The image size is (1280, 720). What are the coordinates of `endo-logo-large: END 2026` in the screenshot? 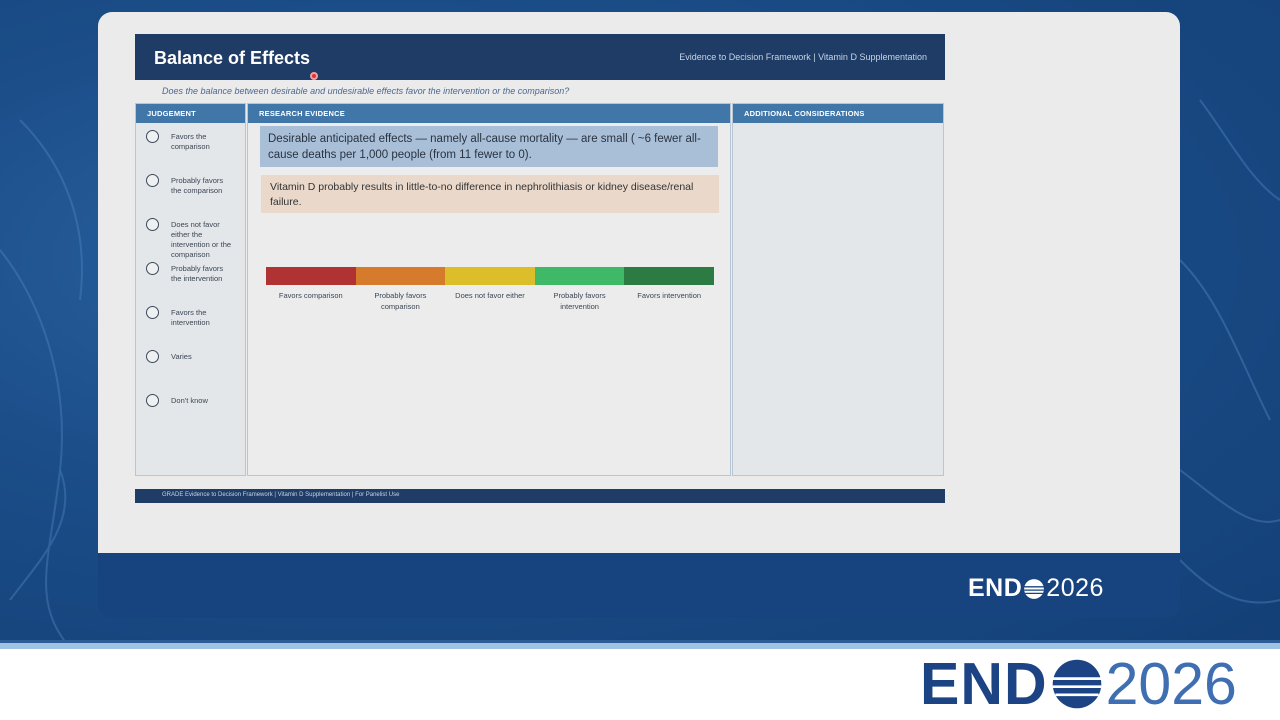 It's located at (1078, 684).